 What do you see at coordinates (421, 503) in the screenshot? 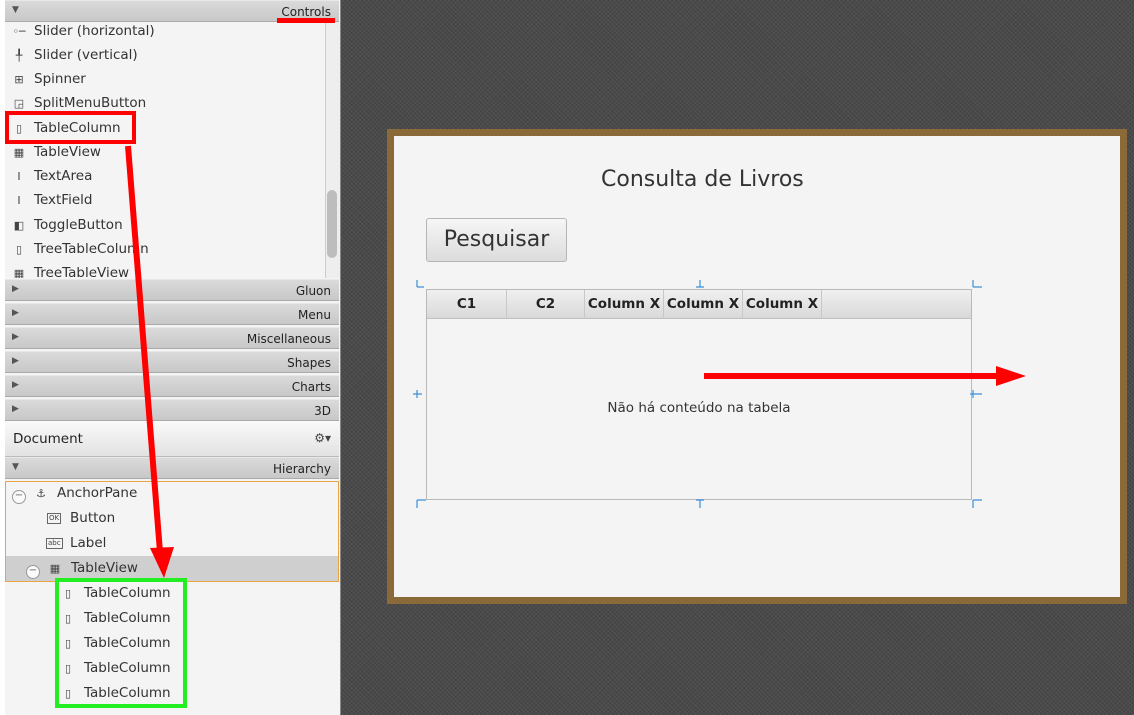
I see `handle-bottom-left` at bounding box center [421, 503].